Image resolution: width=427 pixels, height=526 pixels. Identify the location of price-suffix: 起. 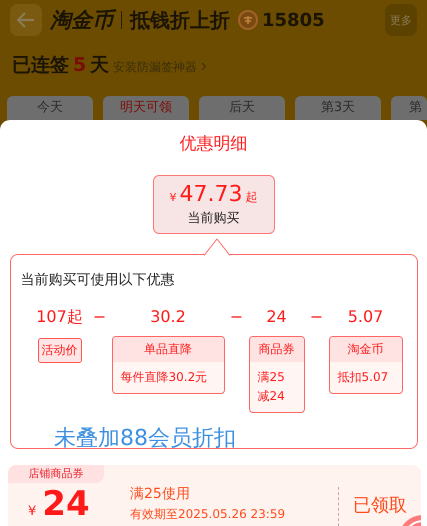
(251, 197).